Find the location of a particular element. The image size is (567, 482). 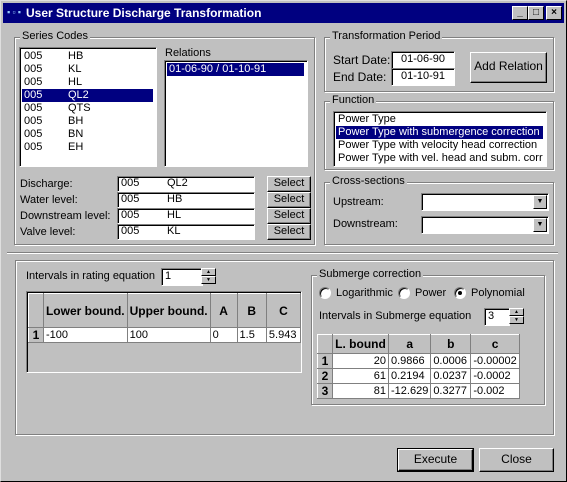

corner-cell is located at coordinates (325, 344).